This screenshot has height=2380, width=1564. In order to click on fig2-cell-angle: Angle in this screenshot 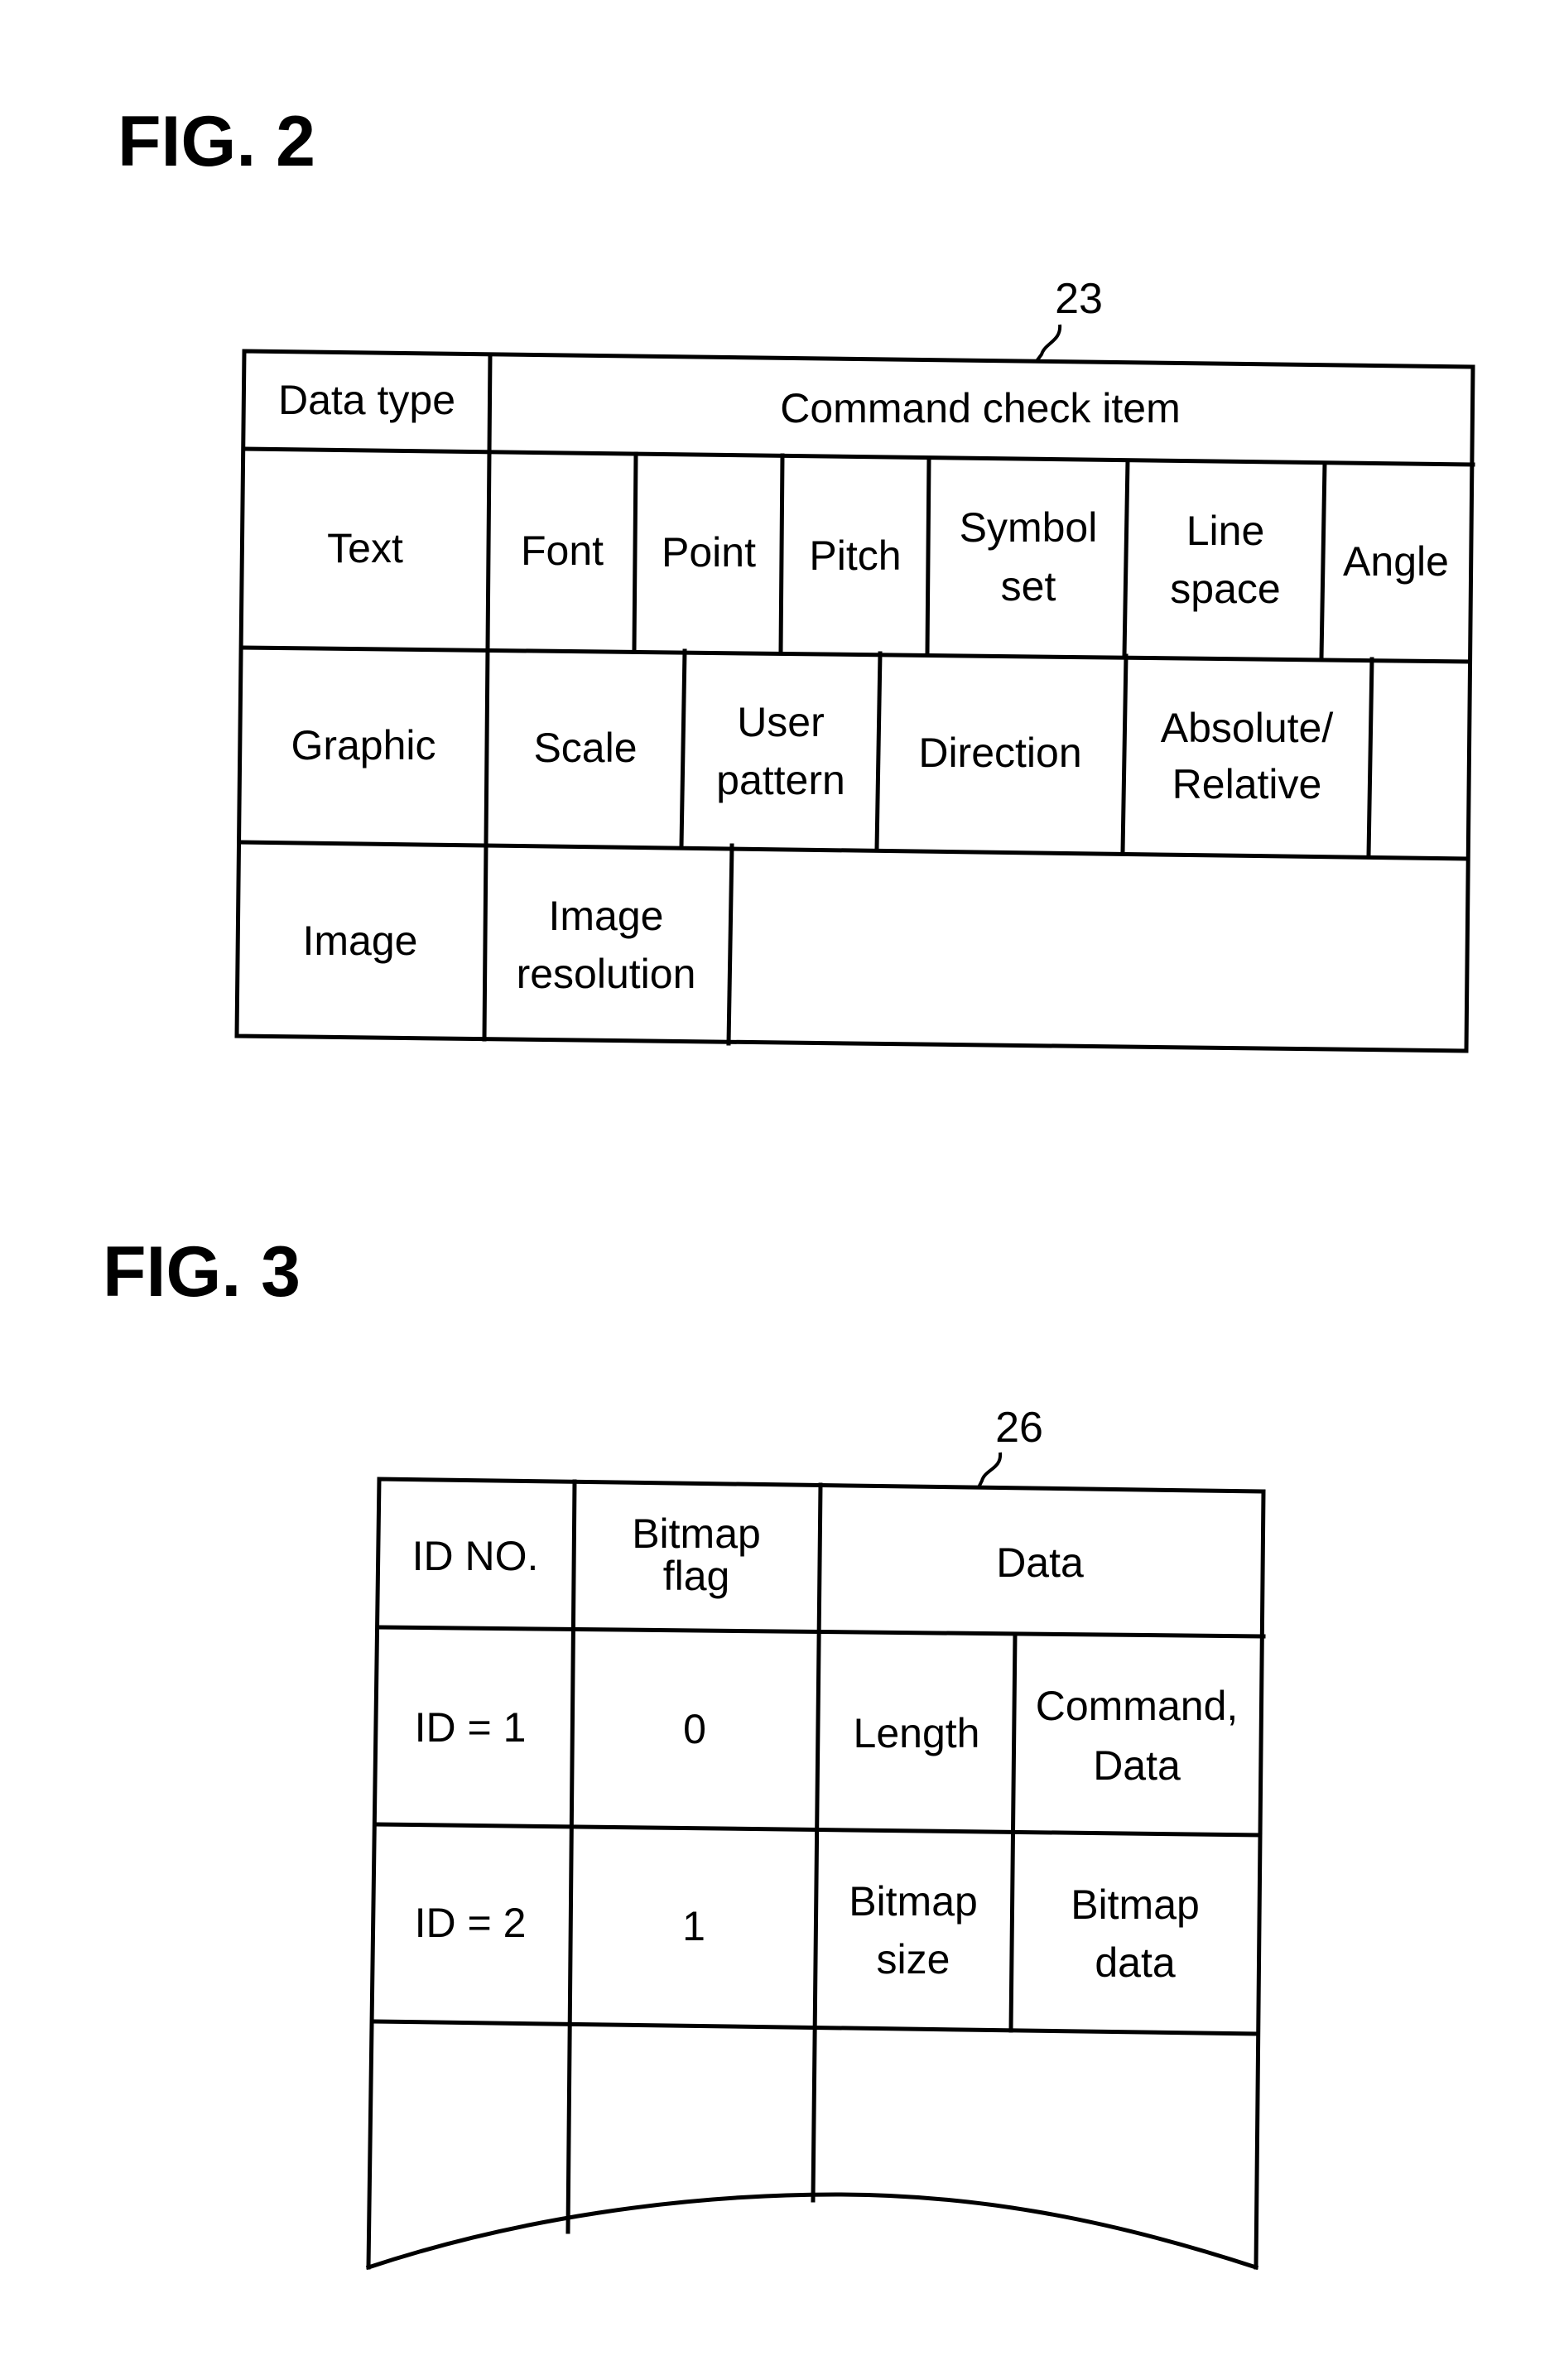, I will do `click(1396, 561)`.